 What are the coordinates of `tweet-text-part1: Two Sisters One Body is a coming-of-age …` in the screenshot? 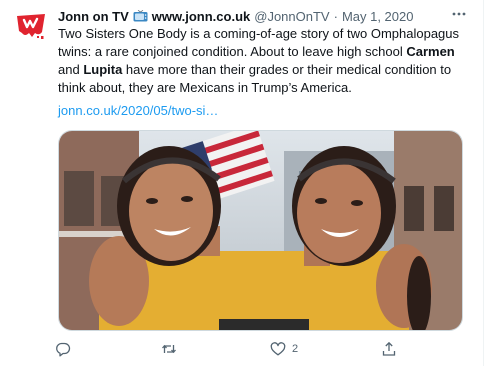 It's located at (259, 42).